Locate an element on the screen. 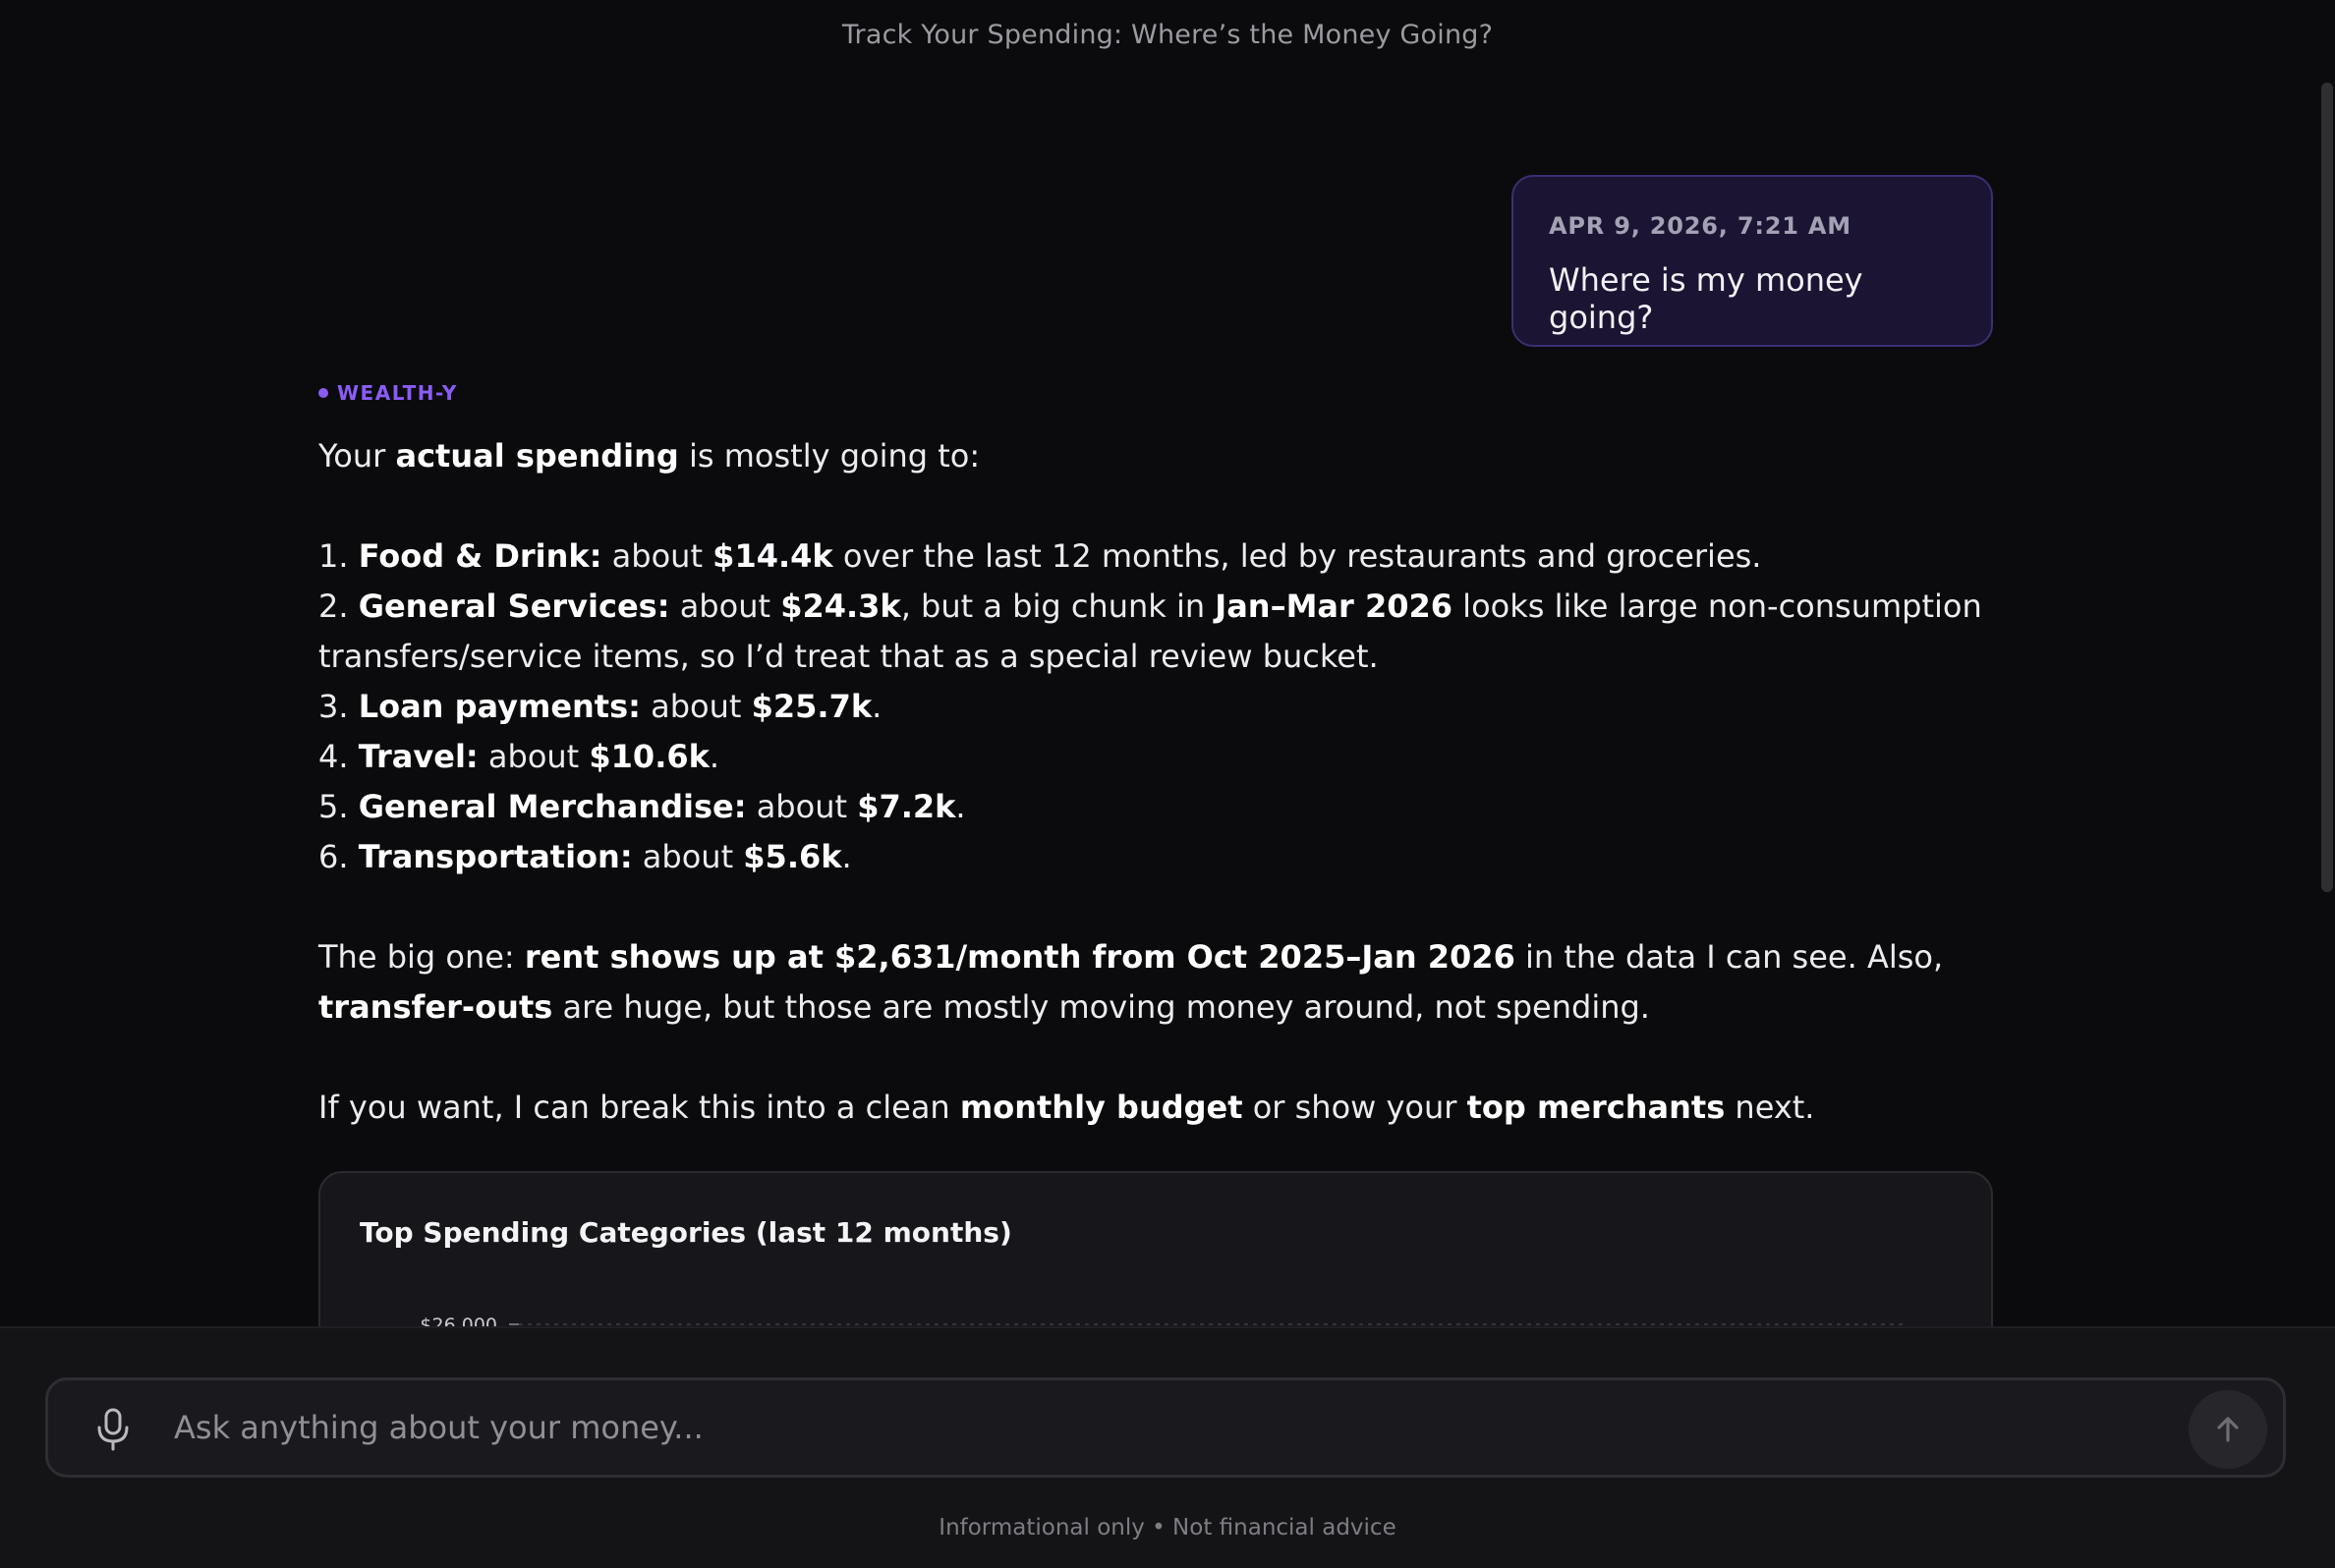  arrow-up-icon is located at coordinates (2228, 1429).